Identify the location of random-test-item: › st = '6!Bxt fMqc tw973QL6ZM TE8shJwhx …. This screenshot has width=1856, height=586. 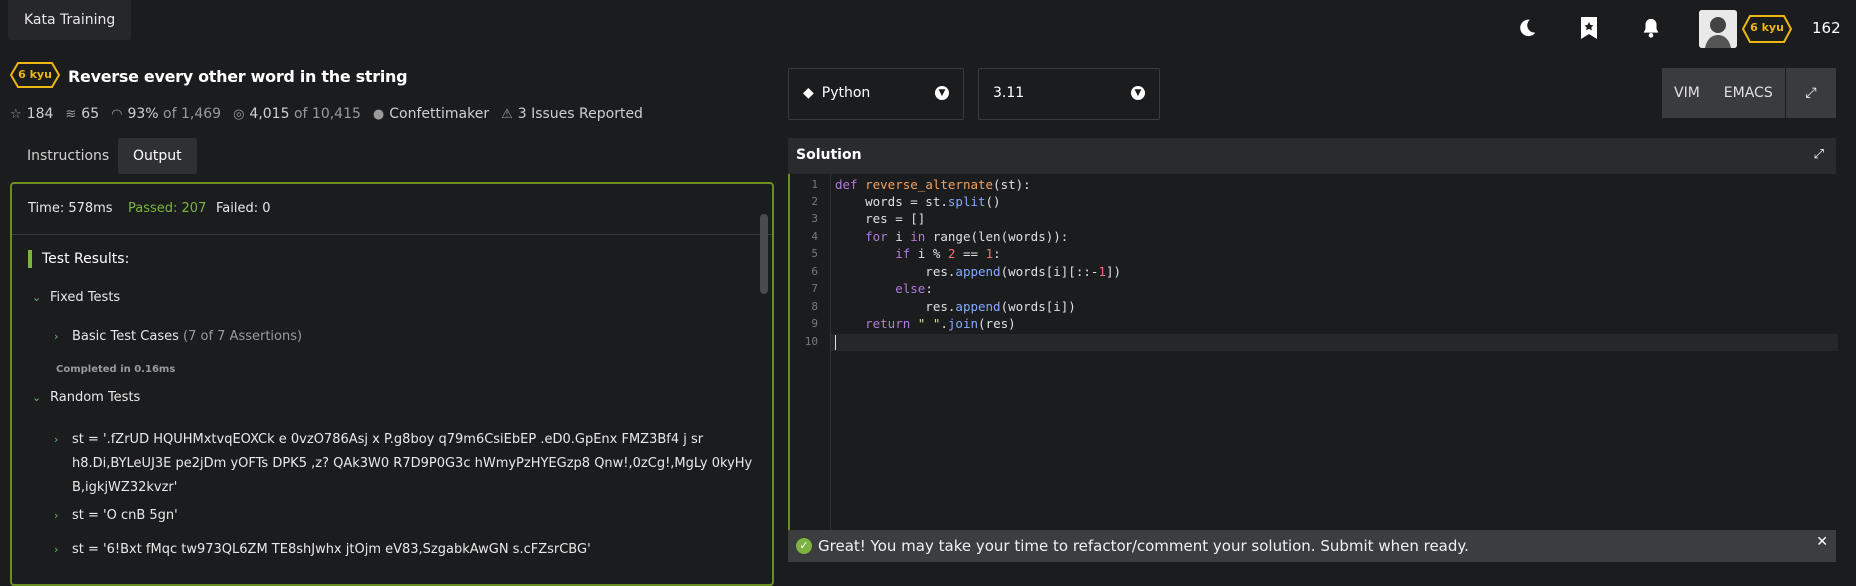
(322, 549).